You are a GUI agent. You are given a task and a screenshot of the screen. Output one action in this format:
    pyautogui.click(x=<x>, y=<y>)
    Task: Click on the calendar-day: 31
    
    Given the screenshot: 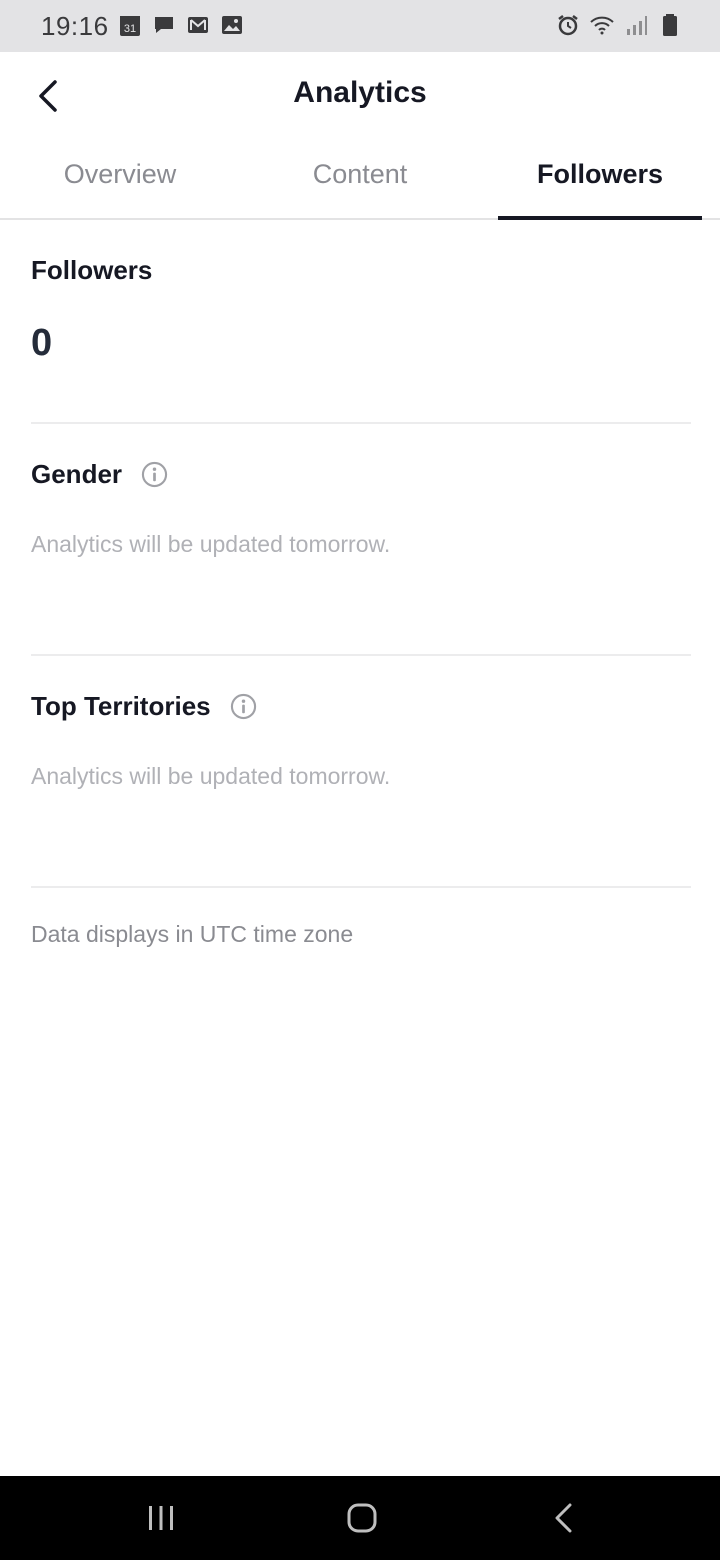 What is the action you would take?
    pyautogui.click(x=130, y=29)
    